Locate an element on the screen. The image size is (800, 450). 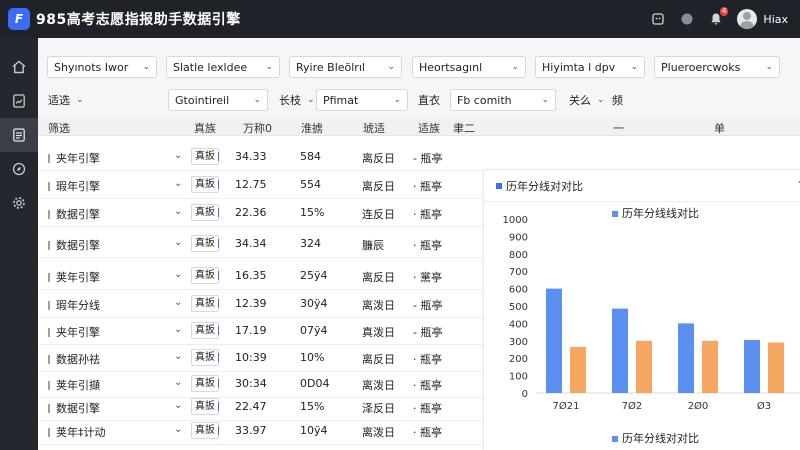
app-logo: F is located at coordinates (19, 19).